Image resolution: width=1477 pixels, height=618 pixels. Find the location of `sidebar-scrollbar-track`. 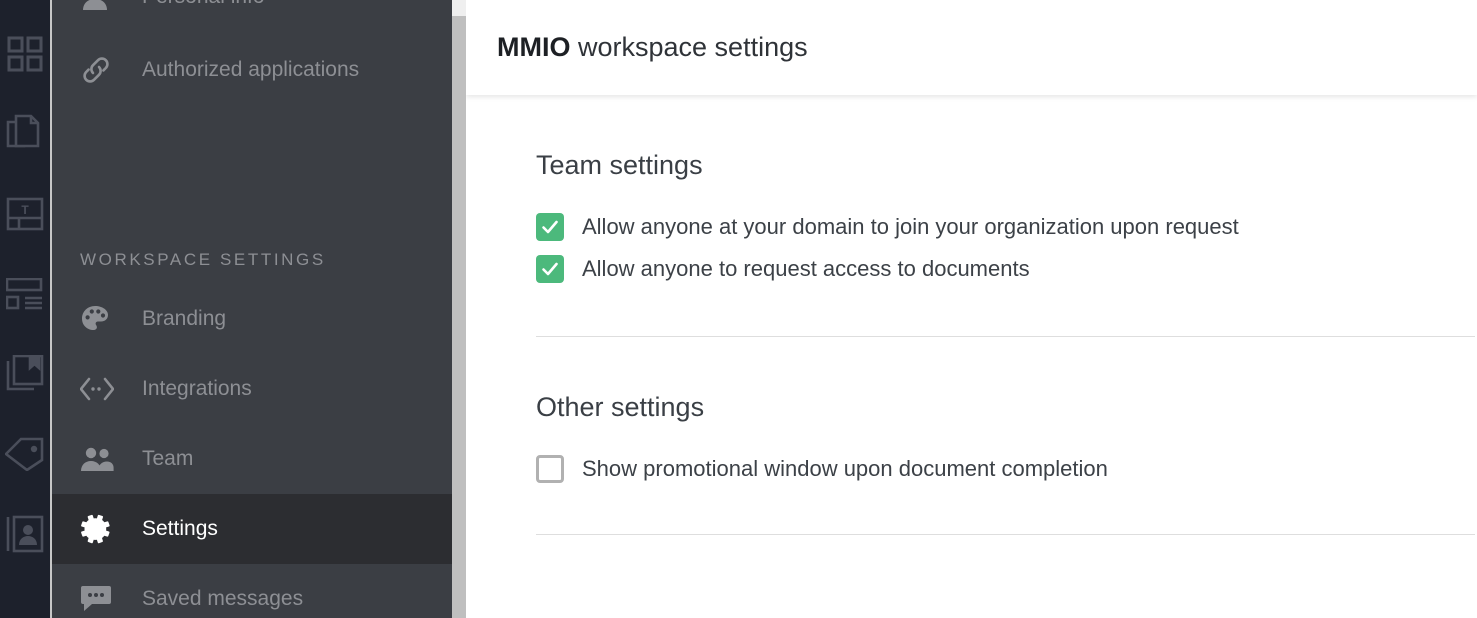

sidebar-scrollbar-track is located at coordinates (459, 309).